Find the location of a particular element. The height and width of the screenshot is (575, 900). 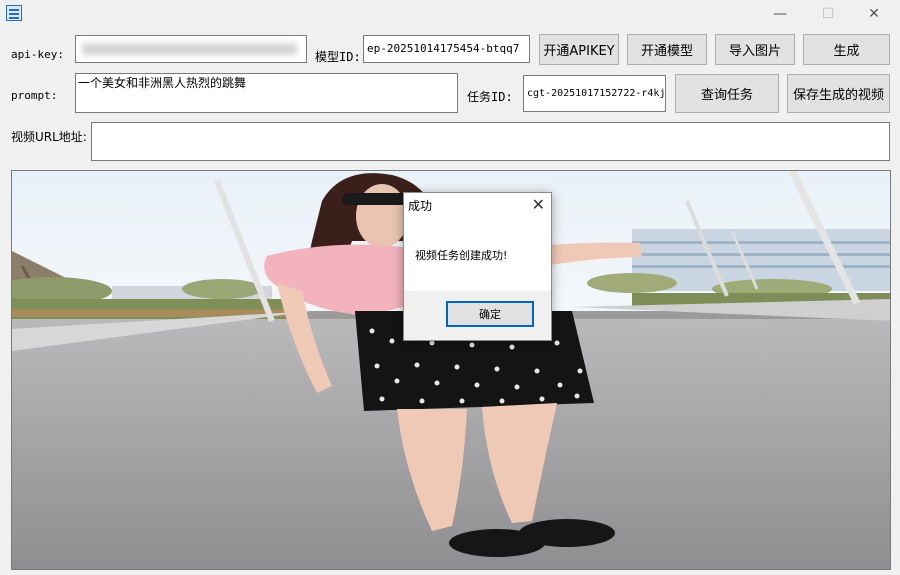

title-bar: — ☐ ✕ is located at coordinates (450, 14).